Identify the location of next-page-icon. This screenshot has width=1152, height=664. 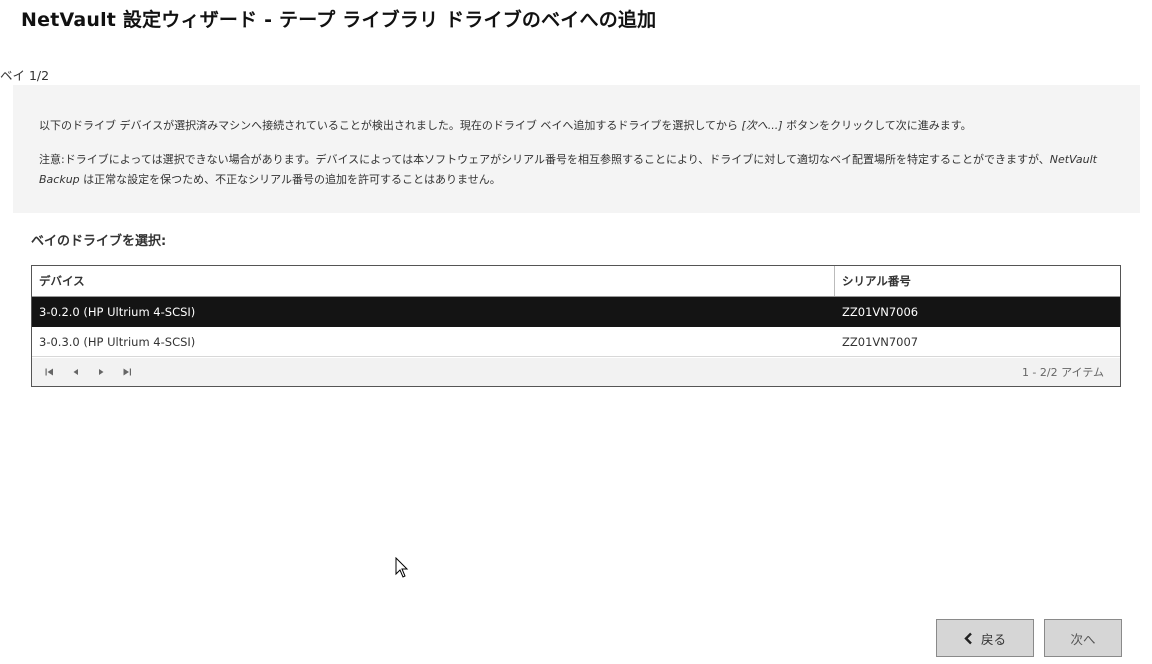
(100, 372).